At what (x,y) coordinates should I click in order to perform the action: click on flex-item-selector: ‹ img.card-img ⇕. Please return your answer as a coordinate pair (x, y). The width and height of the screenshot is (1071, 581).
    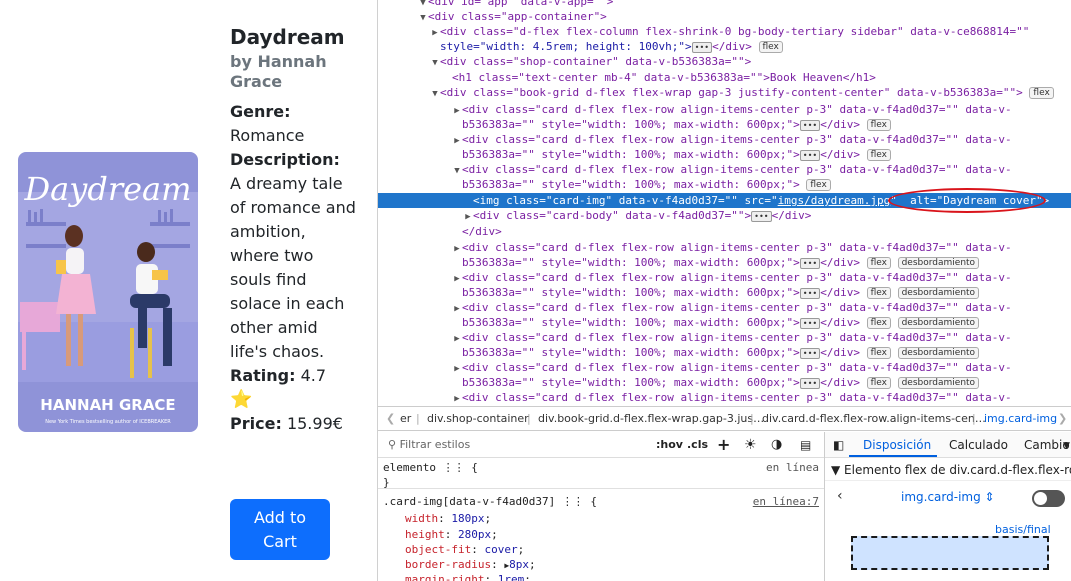
    Looking at the image, I should click on (948, 497).